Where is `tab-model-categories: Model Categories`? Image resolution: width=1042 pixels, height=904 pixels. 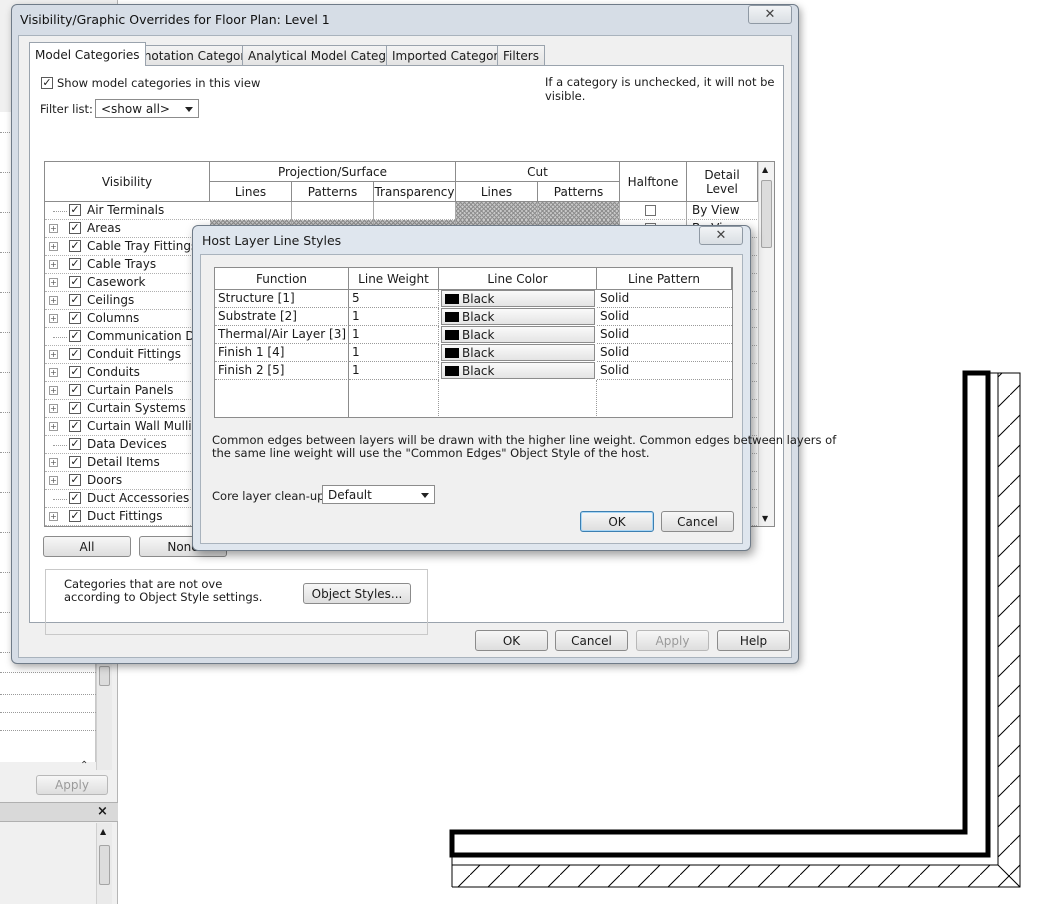 tab-model-categories: Model Categories is located at coordinates (87, 54).